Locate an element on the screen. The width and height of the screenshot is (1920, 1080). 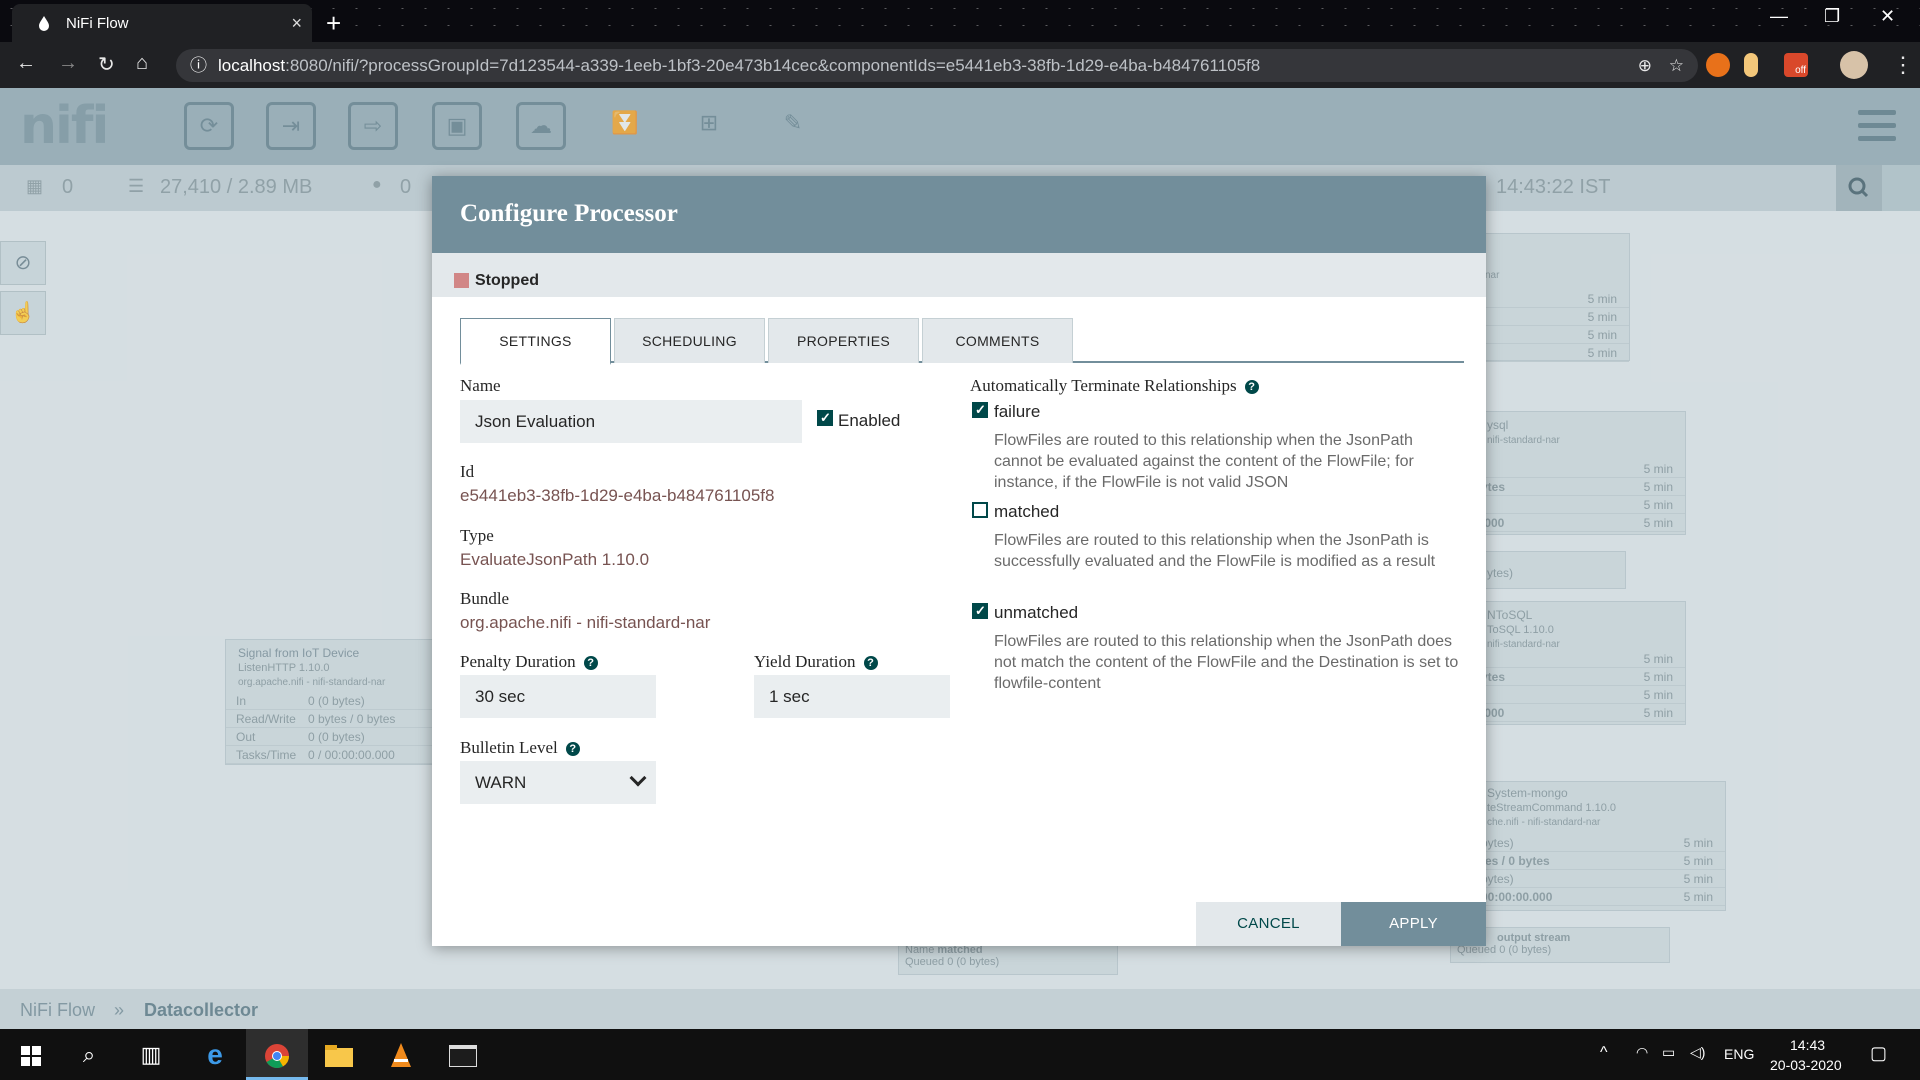
apply-button: APPLY is located at coordinates (1413, 924).